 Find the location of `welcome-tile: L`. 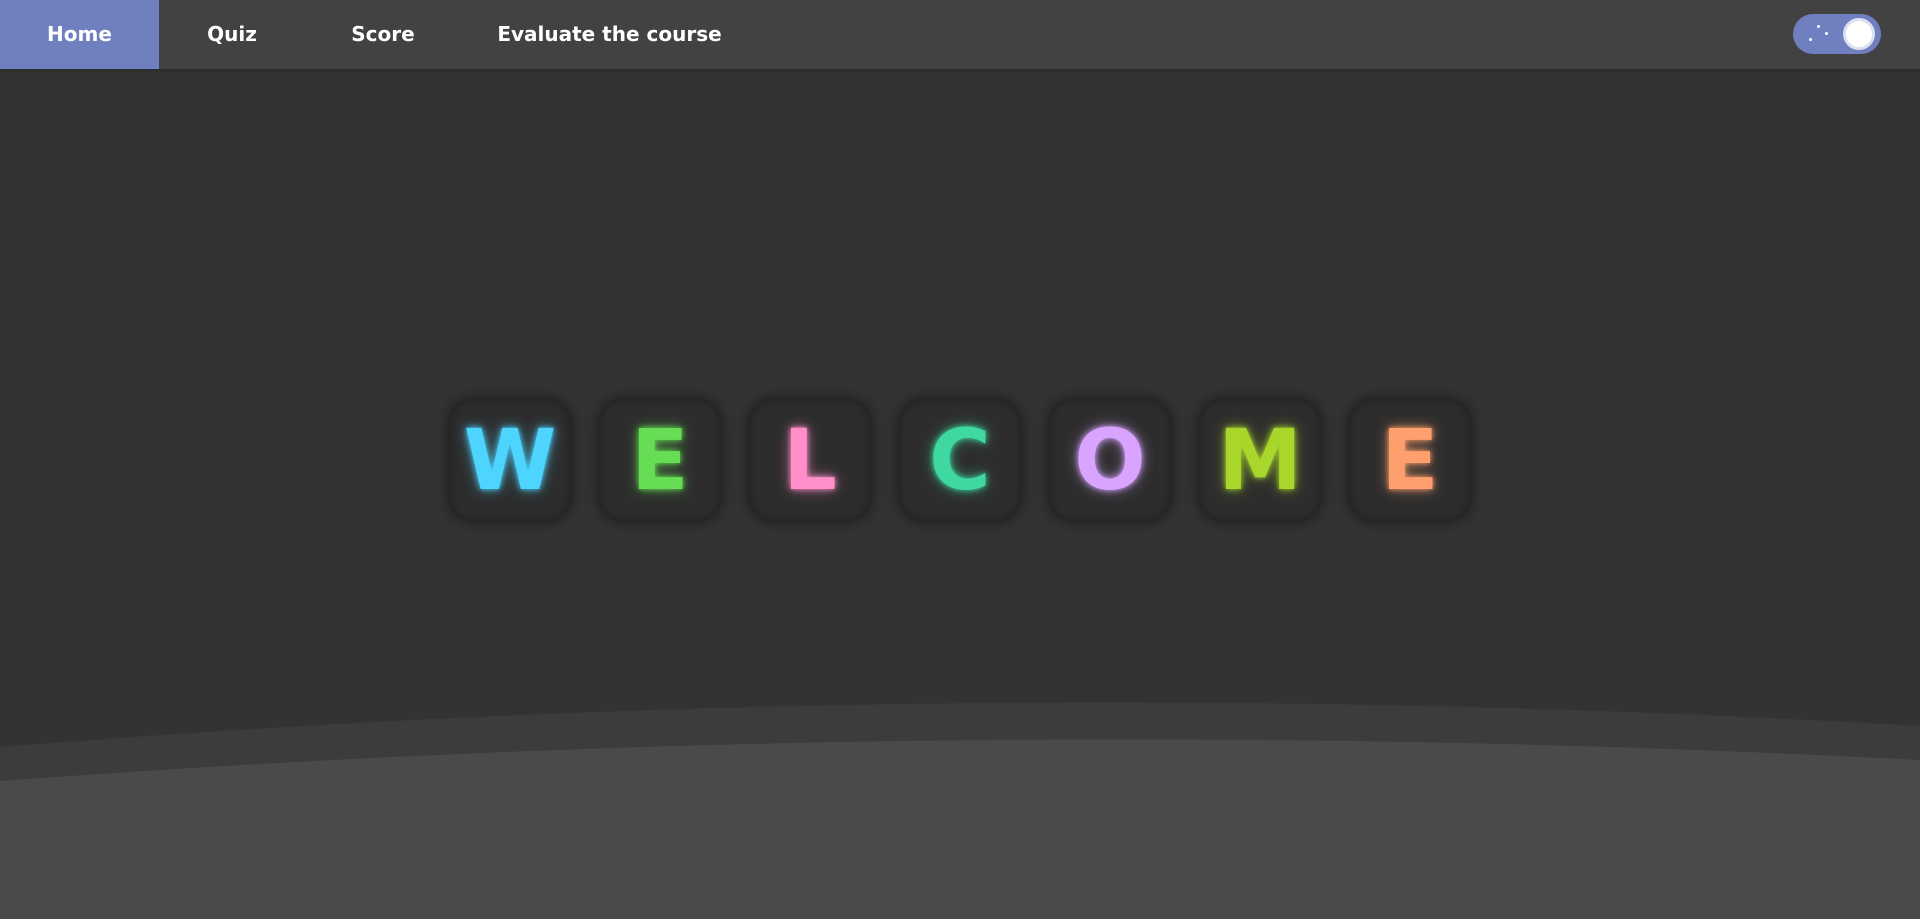

welcome-tile: L is located at coordinates (810, 460).